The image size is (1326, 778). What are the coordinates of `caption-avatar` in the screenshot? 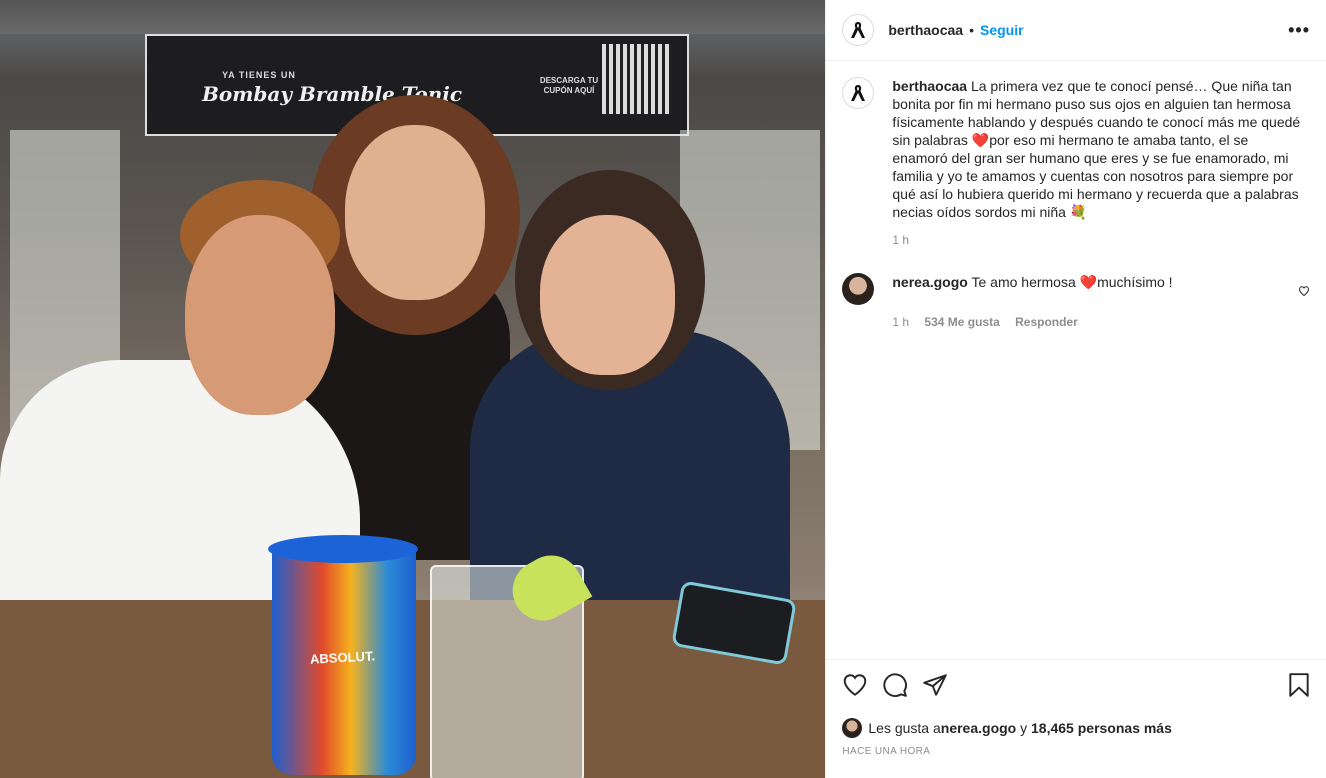 It's located at (858, 93).